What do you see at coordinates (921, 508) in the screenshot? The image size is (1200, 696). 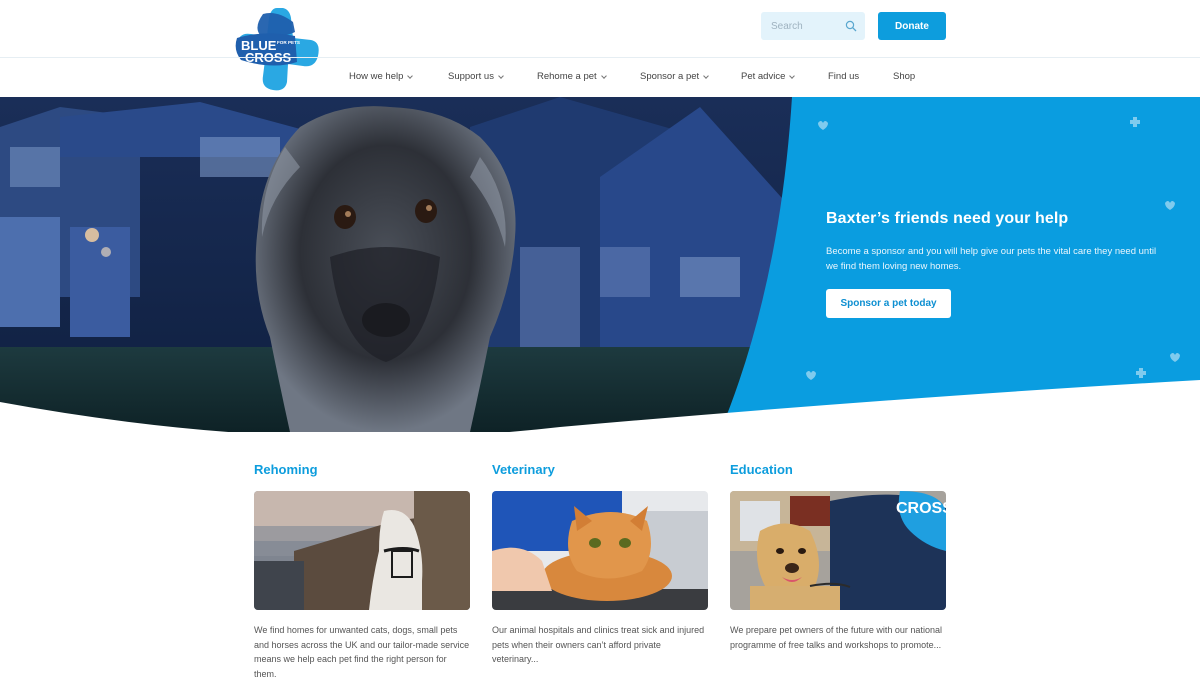 I see `vest-print: CROSS` at bounding box center [921, 508].